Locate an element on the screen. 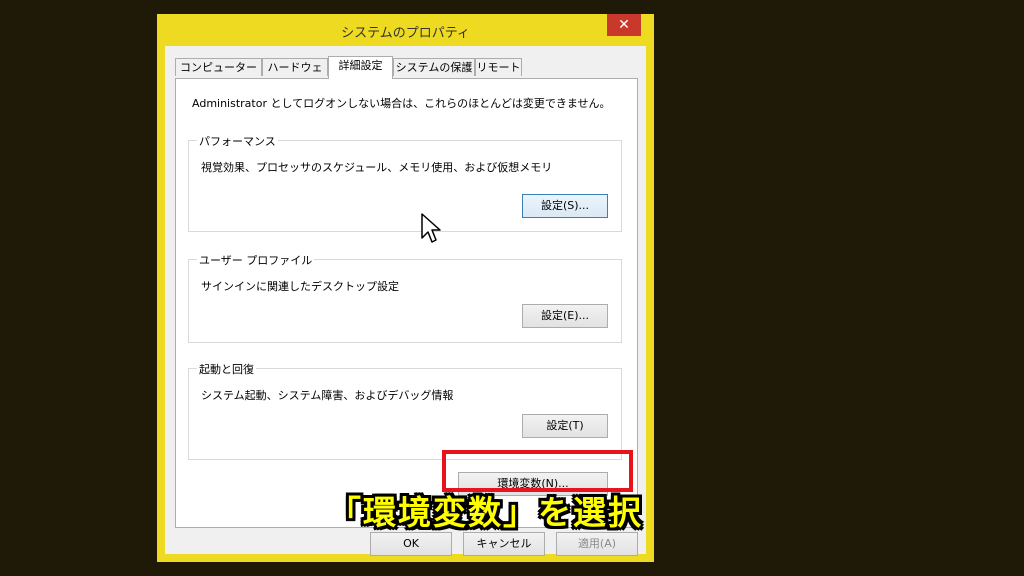 The width and height of the screenshot is (1024, 576). close-button: ✕ is located at coordinates (624, 25).